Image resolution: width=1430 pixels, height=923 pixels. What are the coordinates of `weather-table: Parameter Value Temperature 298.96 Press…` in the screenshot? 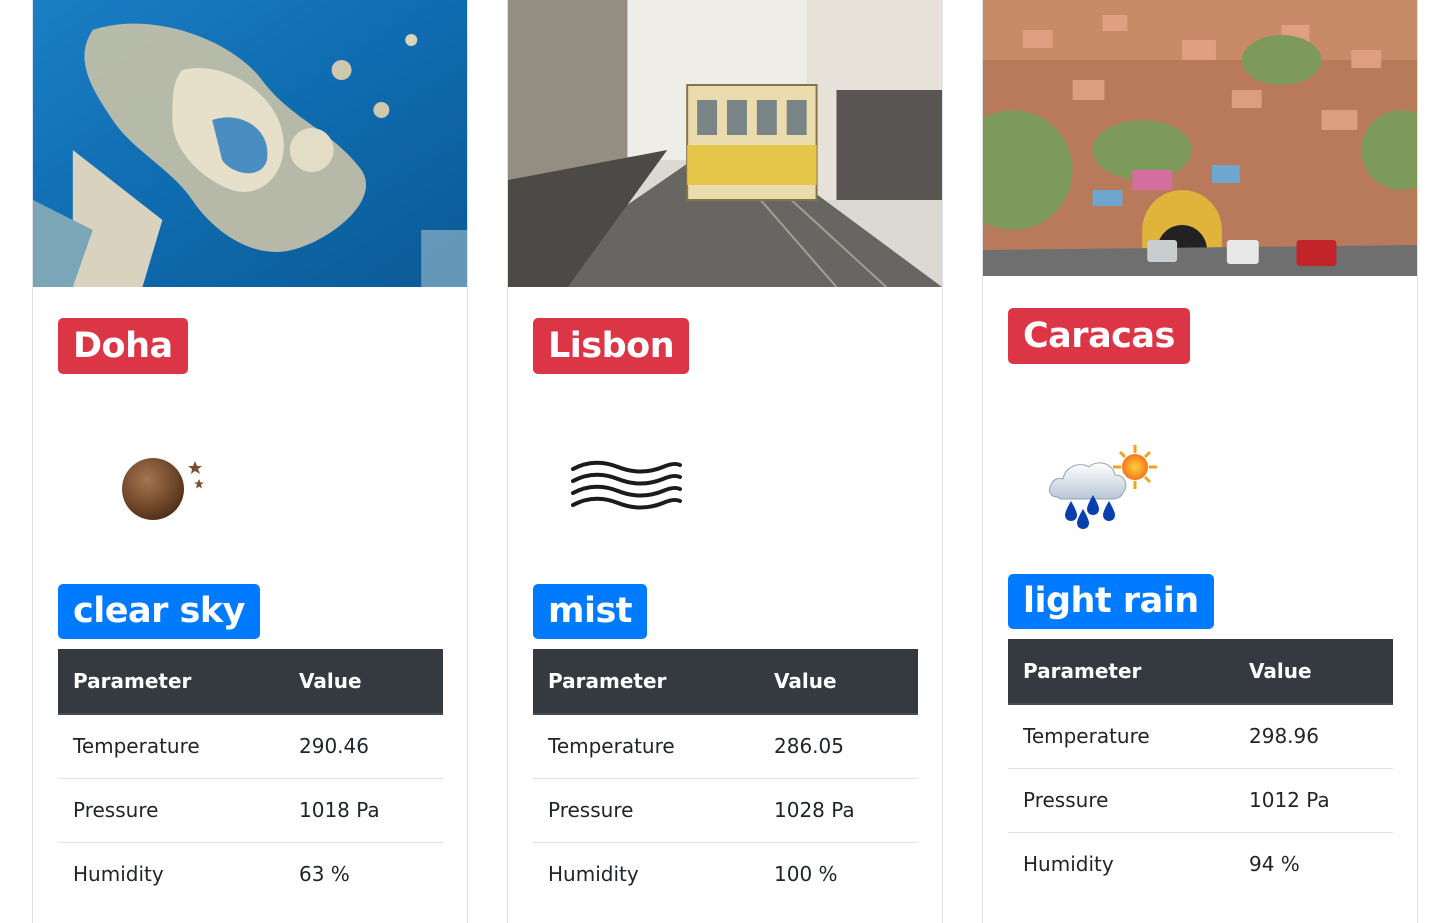 It's located at (1200, 767).